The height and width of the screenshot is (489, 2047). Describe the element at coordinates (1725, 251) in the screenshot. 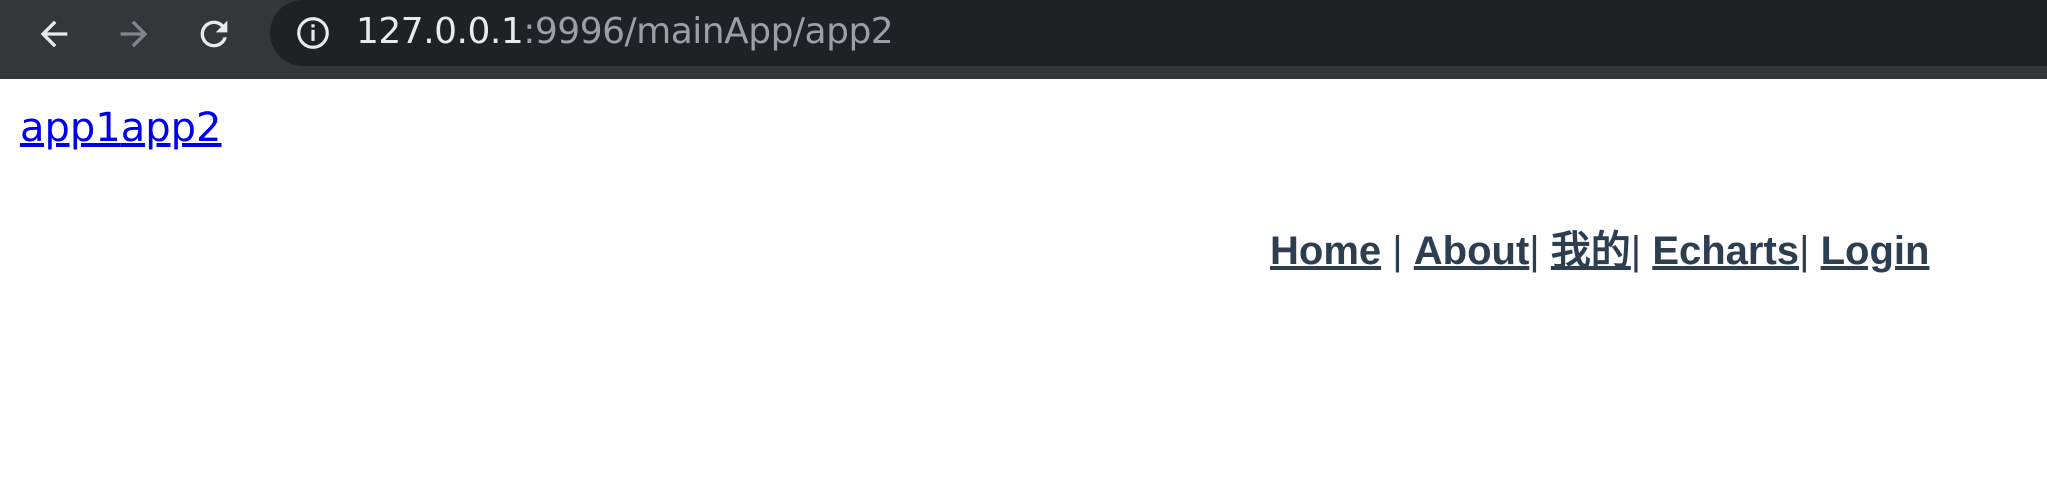

I see `nav-echarts-link: Echarts` at that location.